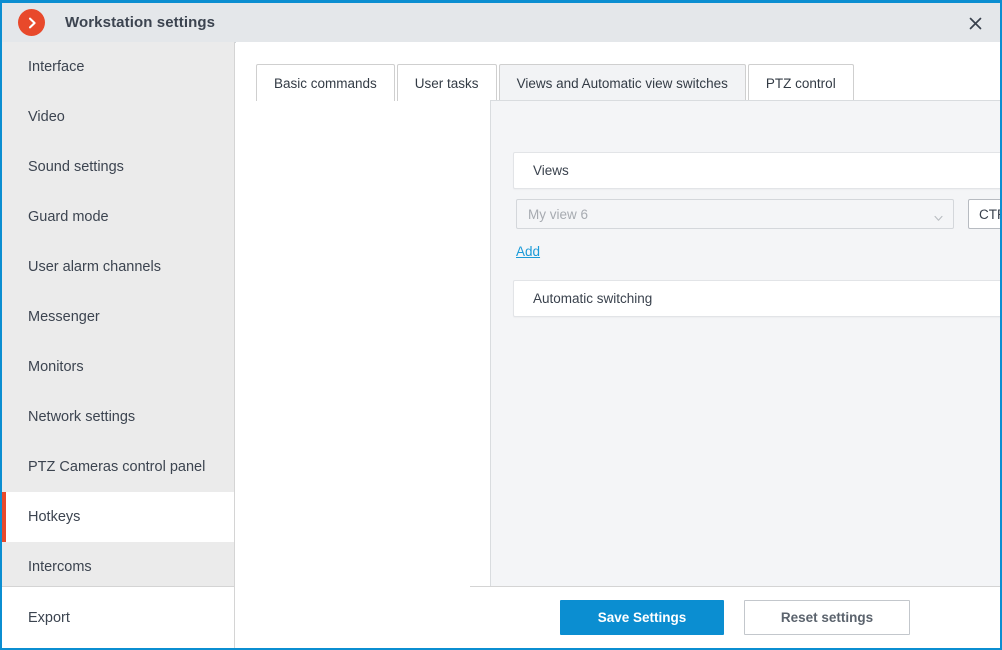  What do you see at coordinates (642, 617) in the screenshot?
I see `save-settings-button: Save Settings` at bounding box center [642, 617].